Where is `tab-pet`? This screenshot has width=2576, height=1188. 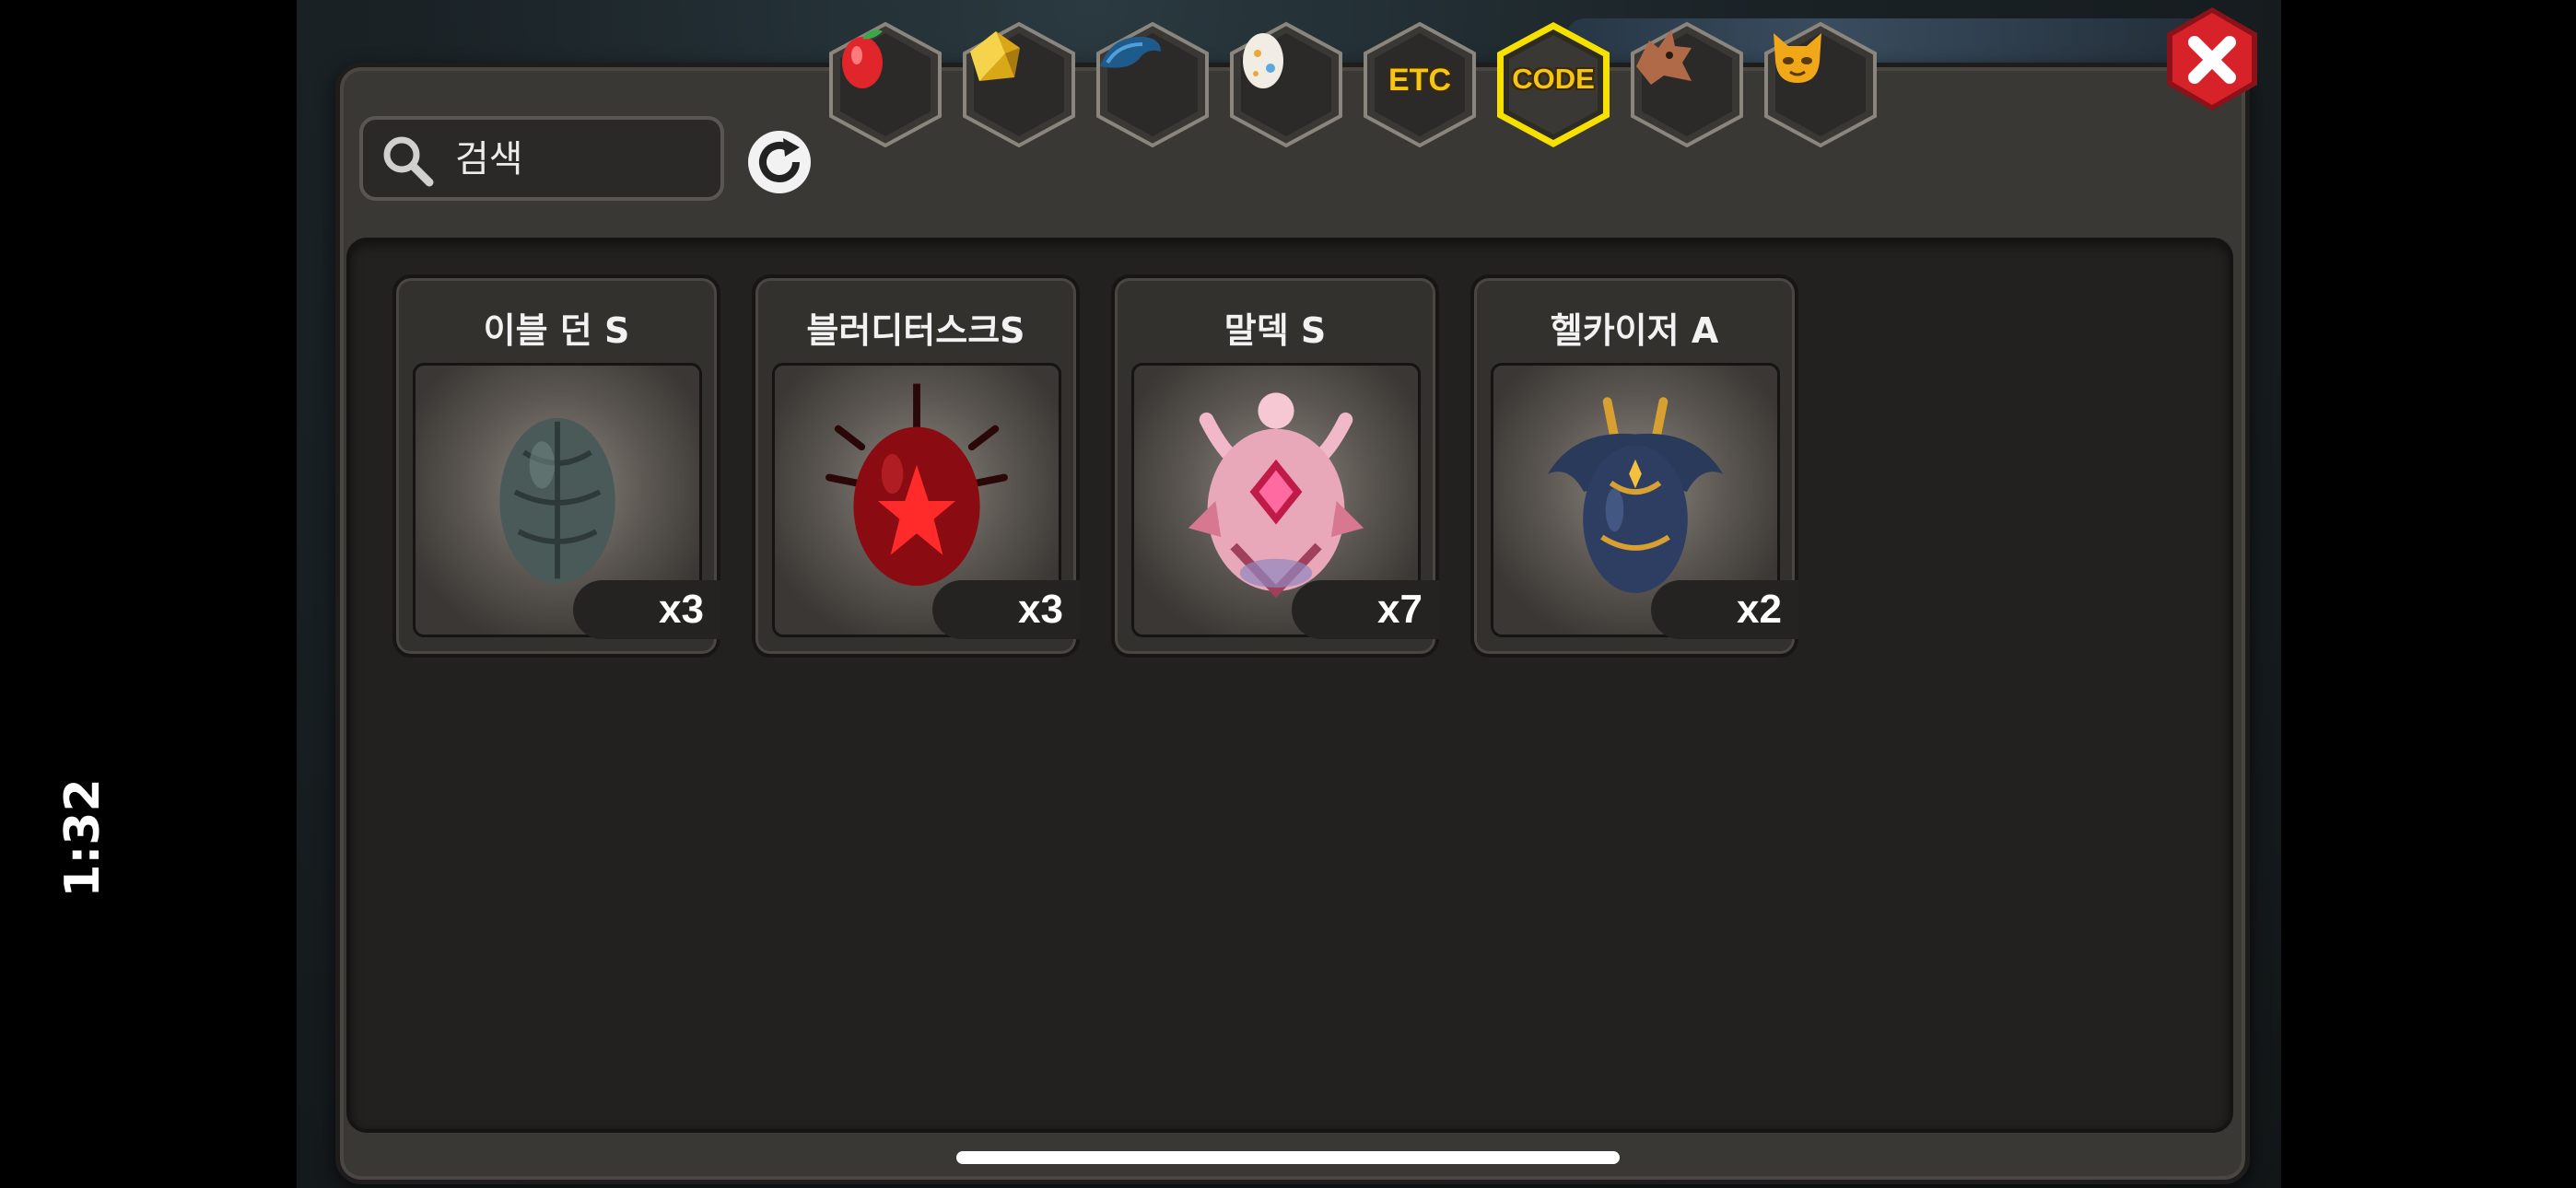 tab-pet is located at coordinates (1820, 84).